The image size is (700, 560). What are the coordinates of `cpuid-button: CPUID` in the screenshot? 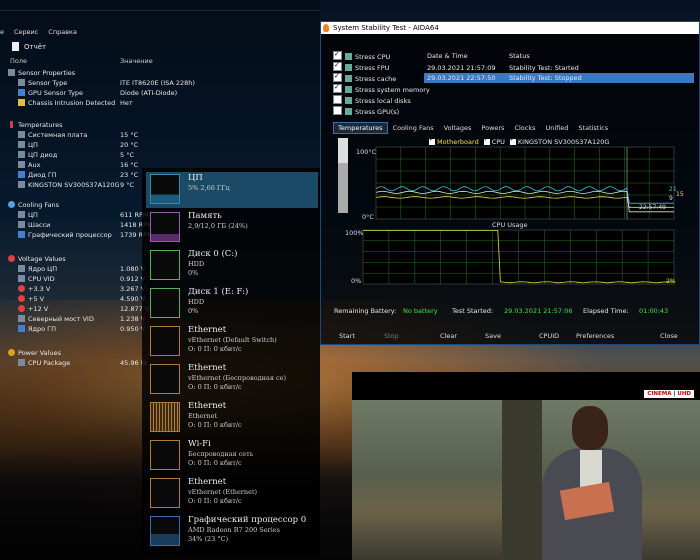 It's located at (549, 336).